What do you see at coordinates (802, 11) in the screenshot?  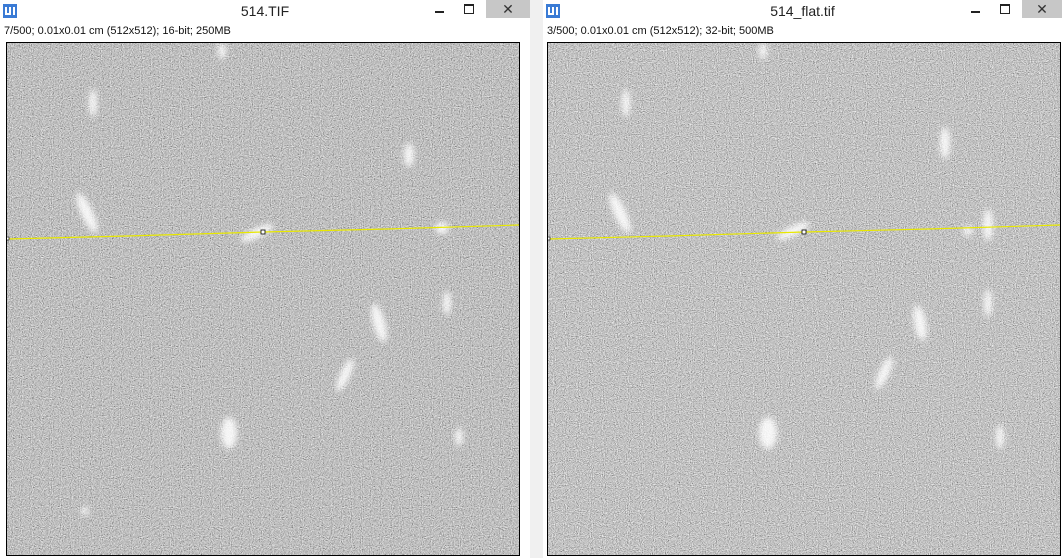 I see `titlebar: 514_flat.tif ✕` at bounding box center [802, 11].